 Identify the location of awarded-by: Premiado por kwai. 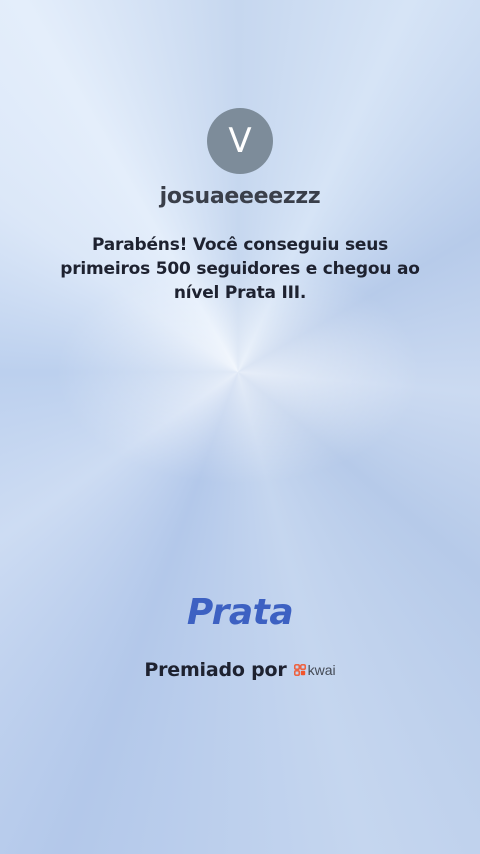
(240, 670).